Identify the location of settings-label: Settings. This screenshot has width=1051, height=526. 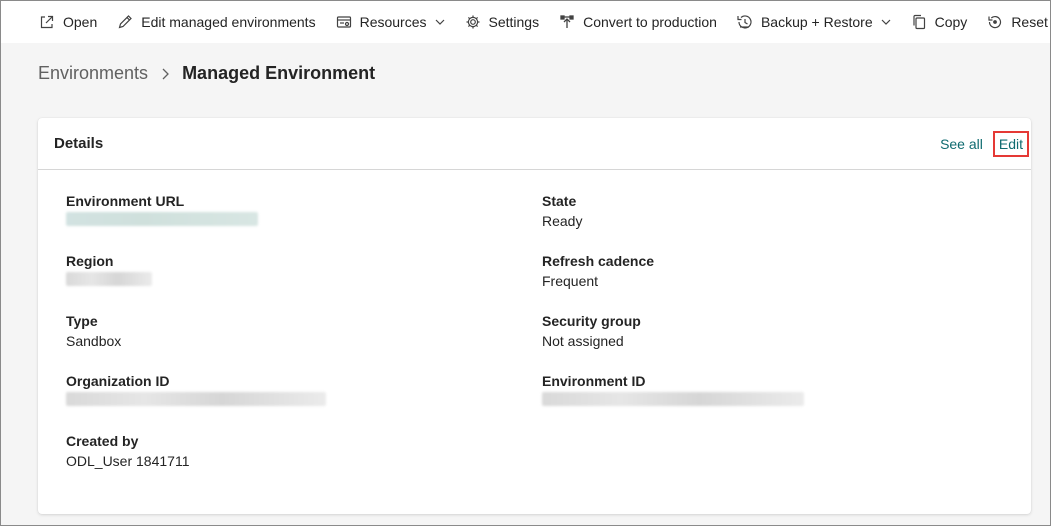
(514, 22).